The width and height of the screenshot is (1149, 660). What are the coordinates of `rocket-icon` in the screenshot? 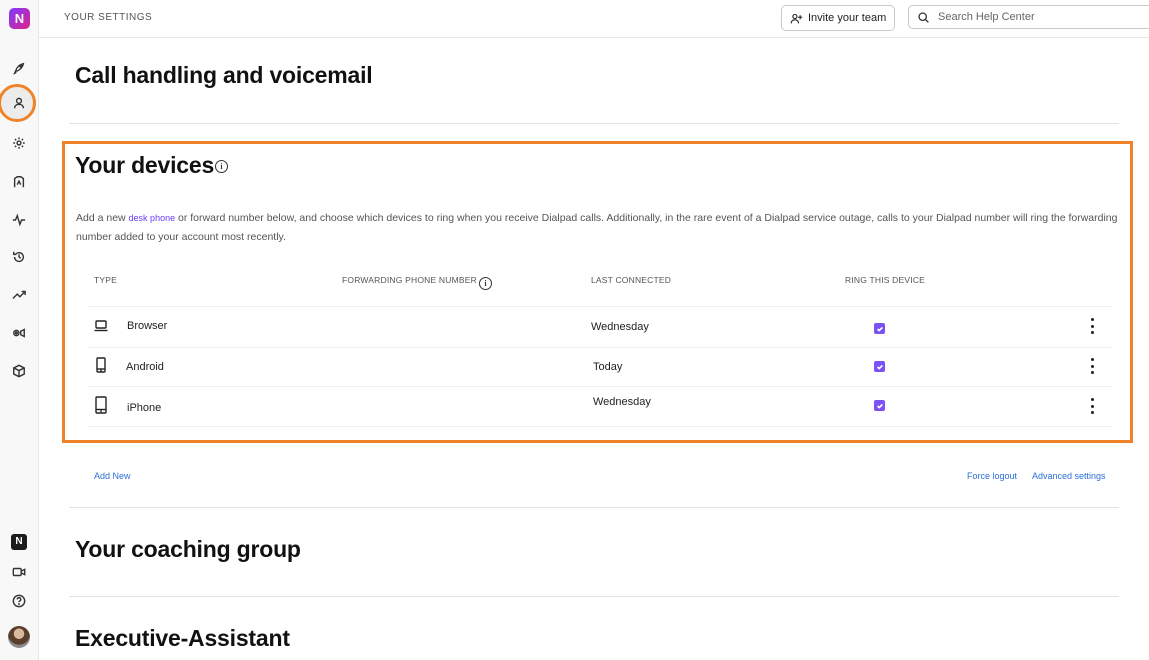 It's located at (19, 68).